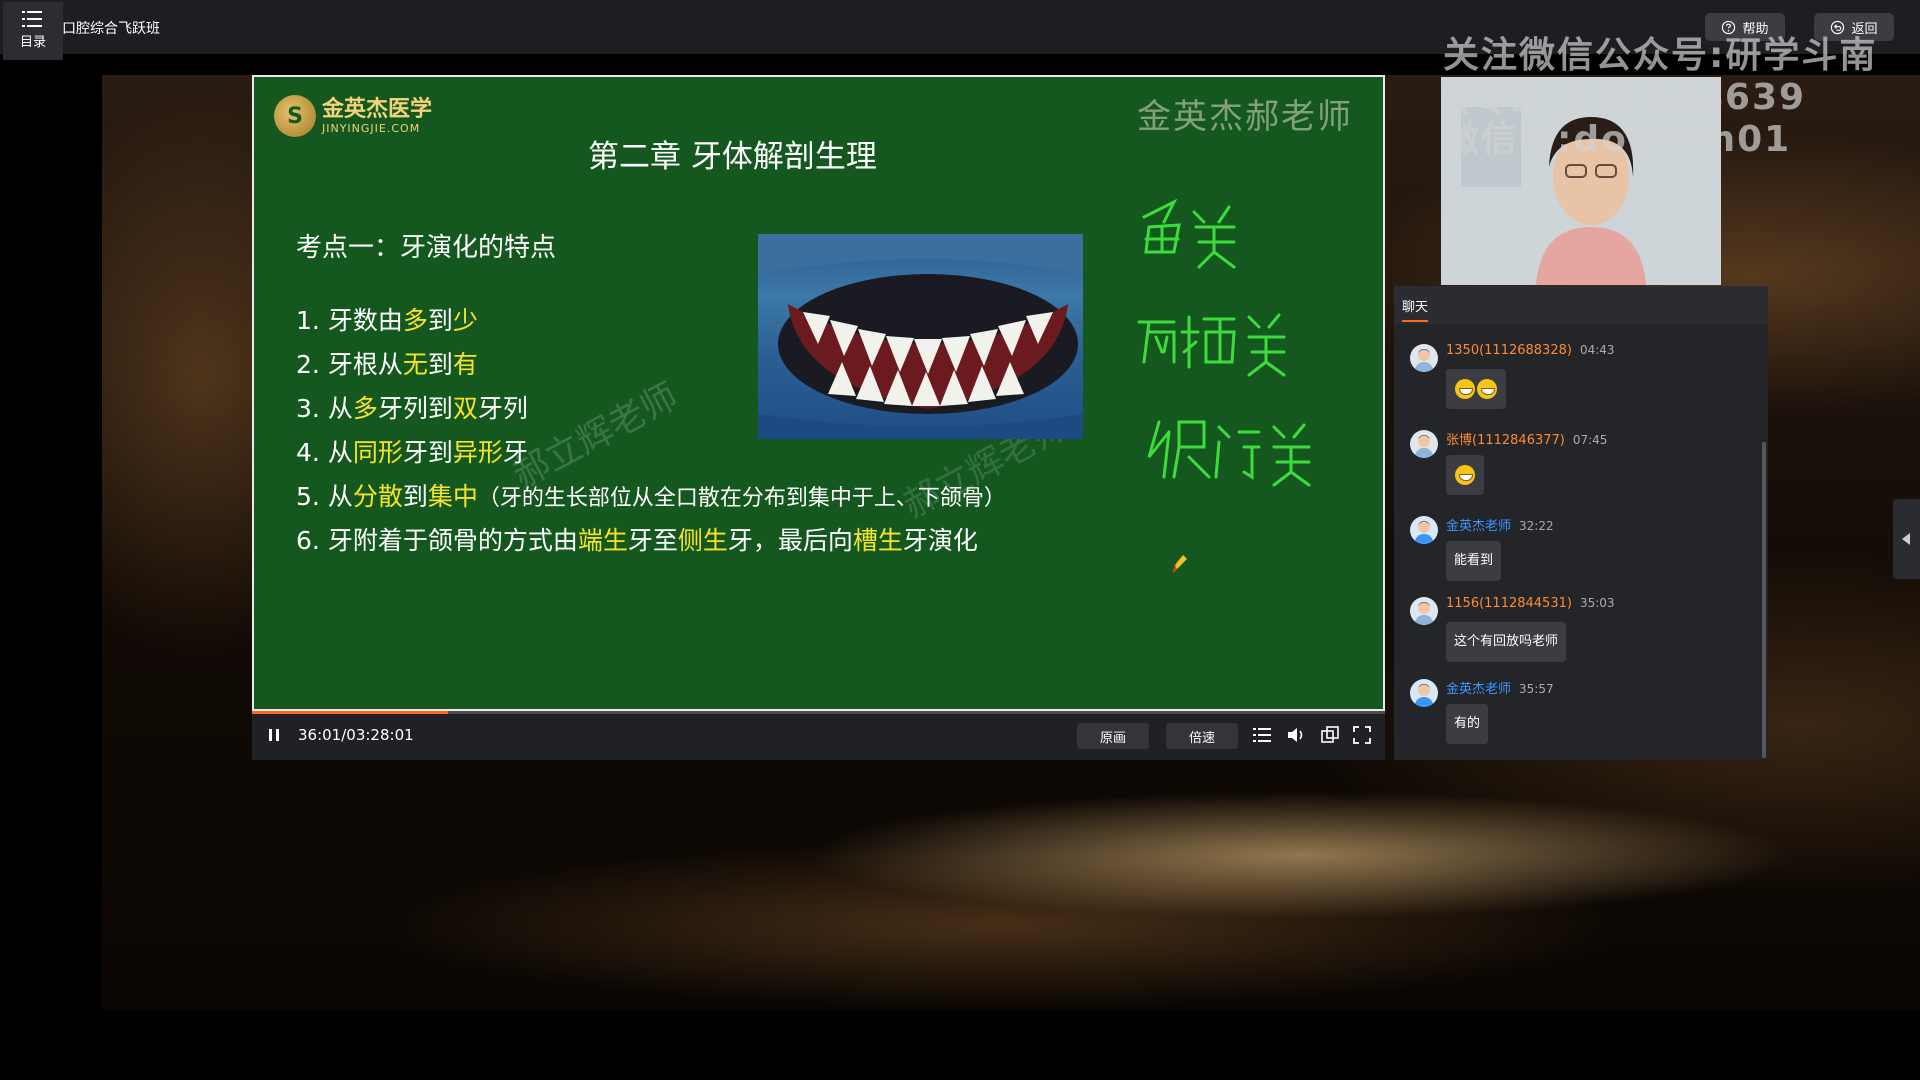 The height and width of the screenshot is (1080, 1920). Describe the element at coordinates (1330, 735) in the screenshot. I see `picture-in-picture-icon` at that location.